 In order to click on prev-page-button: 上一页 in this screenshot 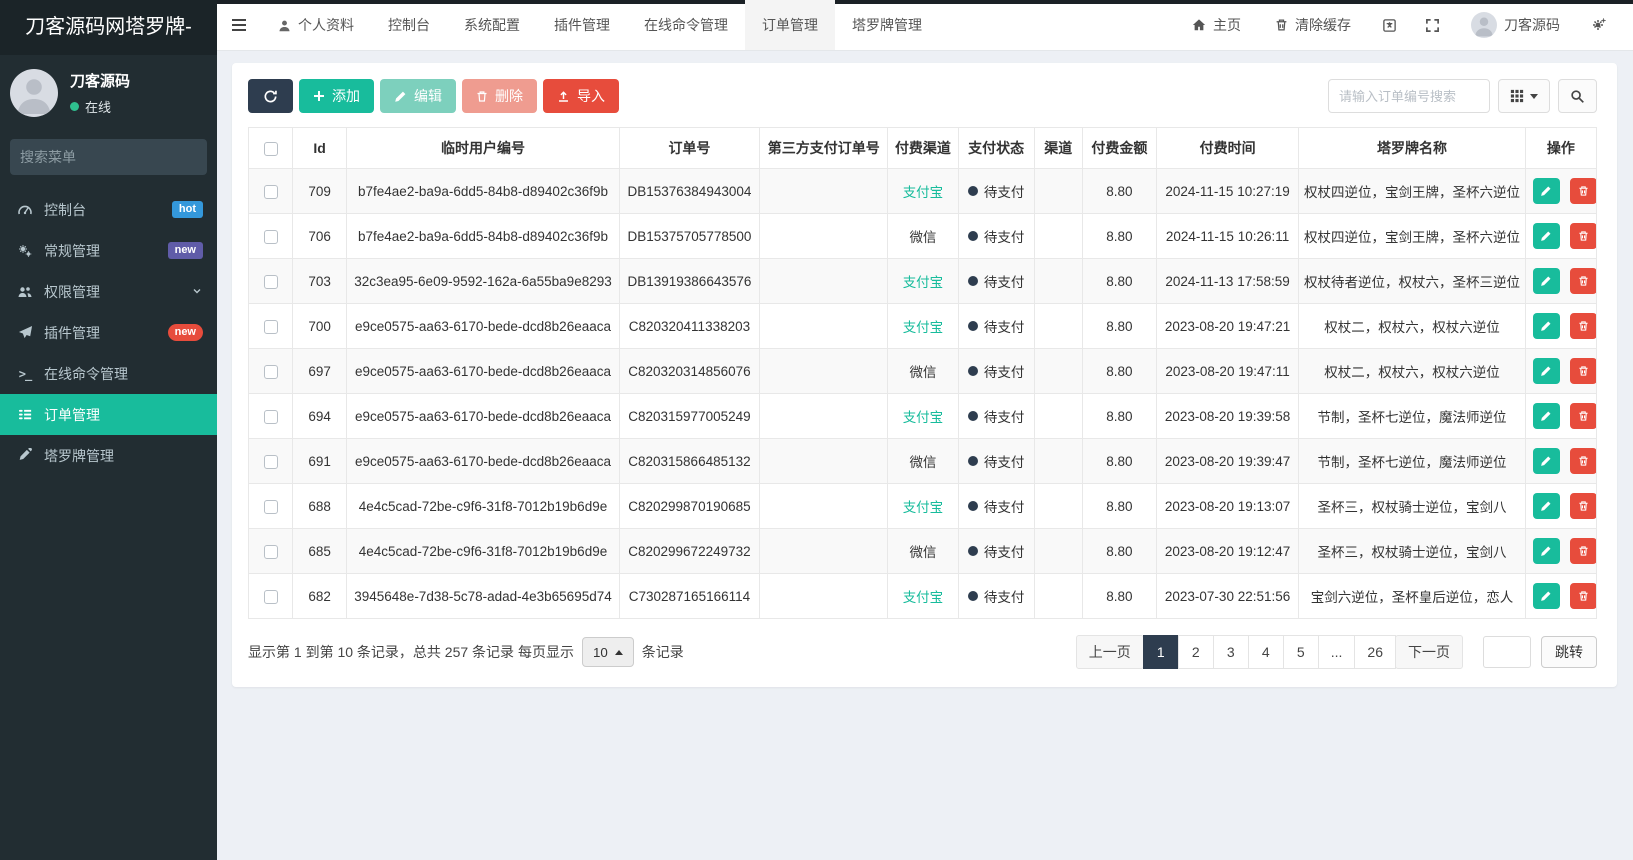, I will do `click(1109, 652)`.